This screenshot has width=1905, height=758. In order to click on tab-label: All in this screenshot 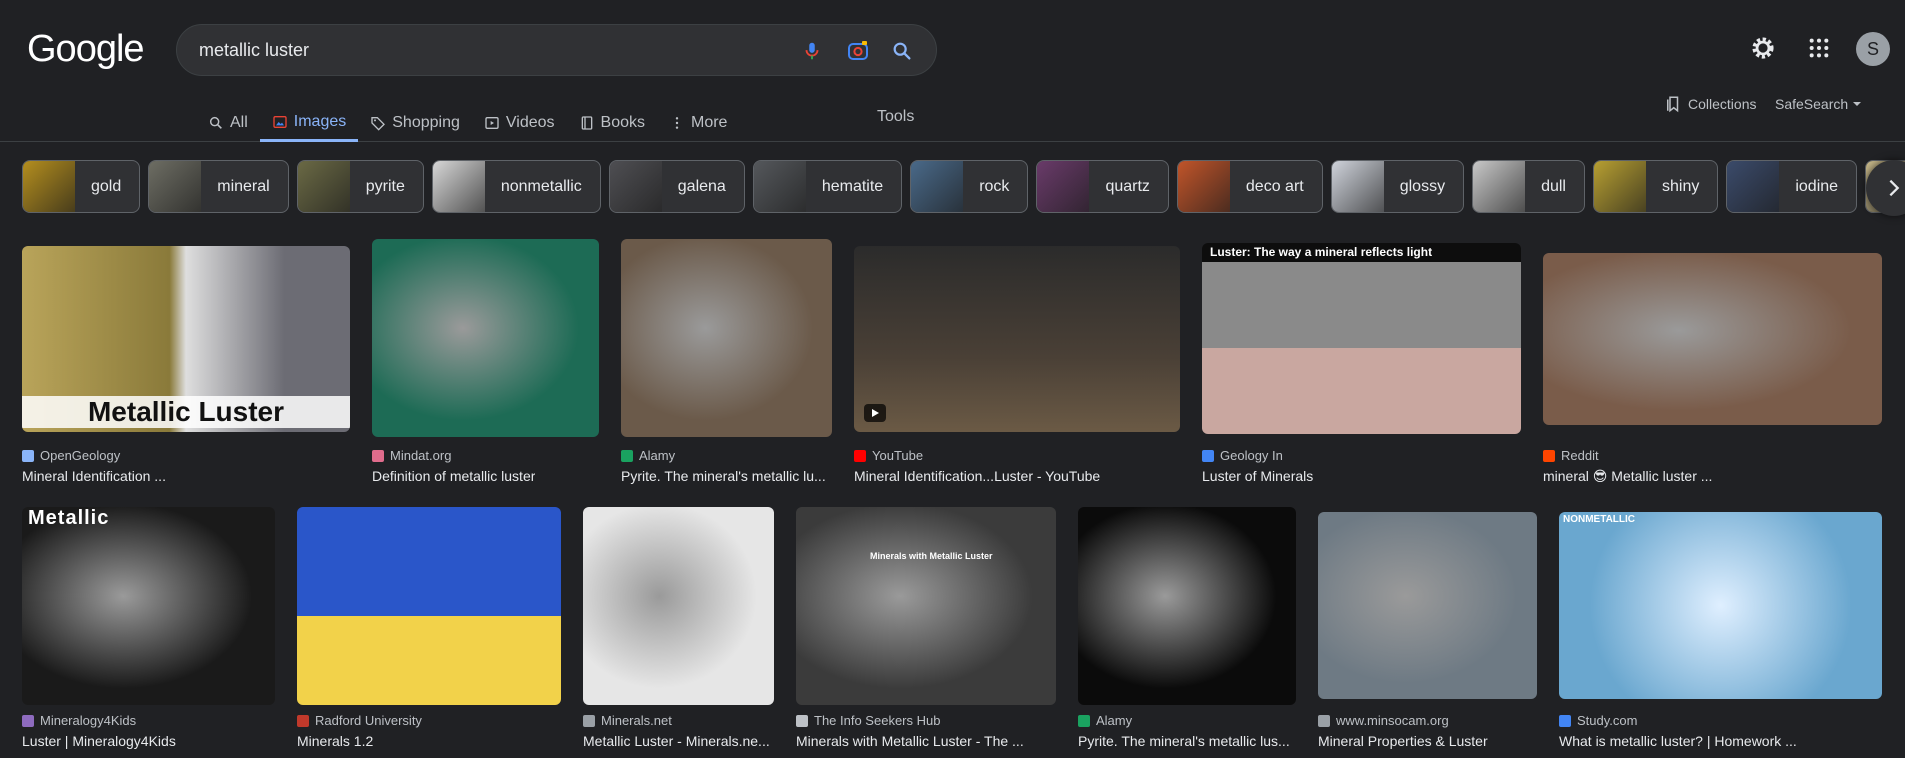, I will do `click(239, 122)`.